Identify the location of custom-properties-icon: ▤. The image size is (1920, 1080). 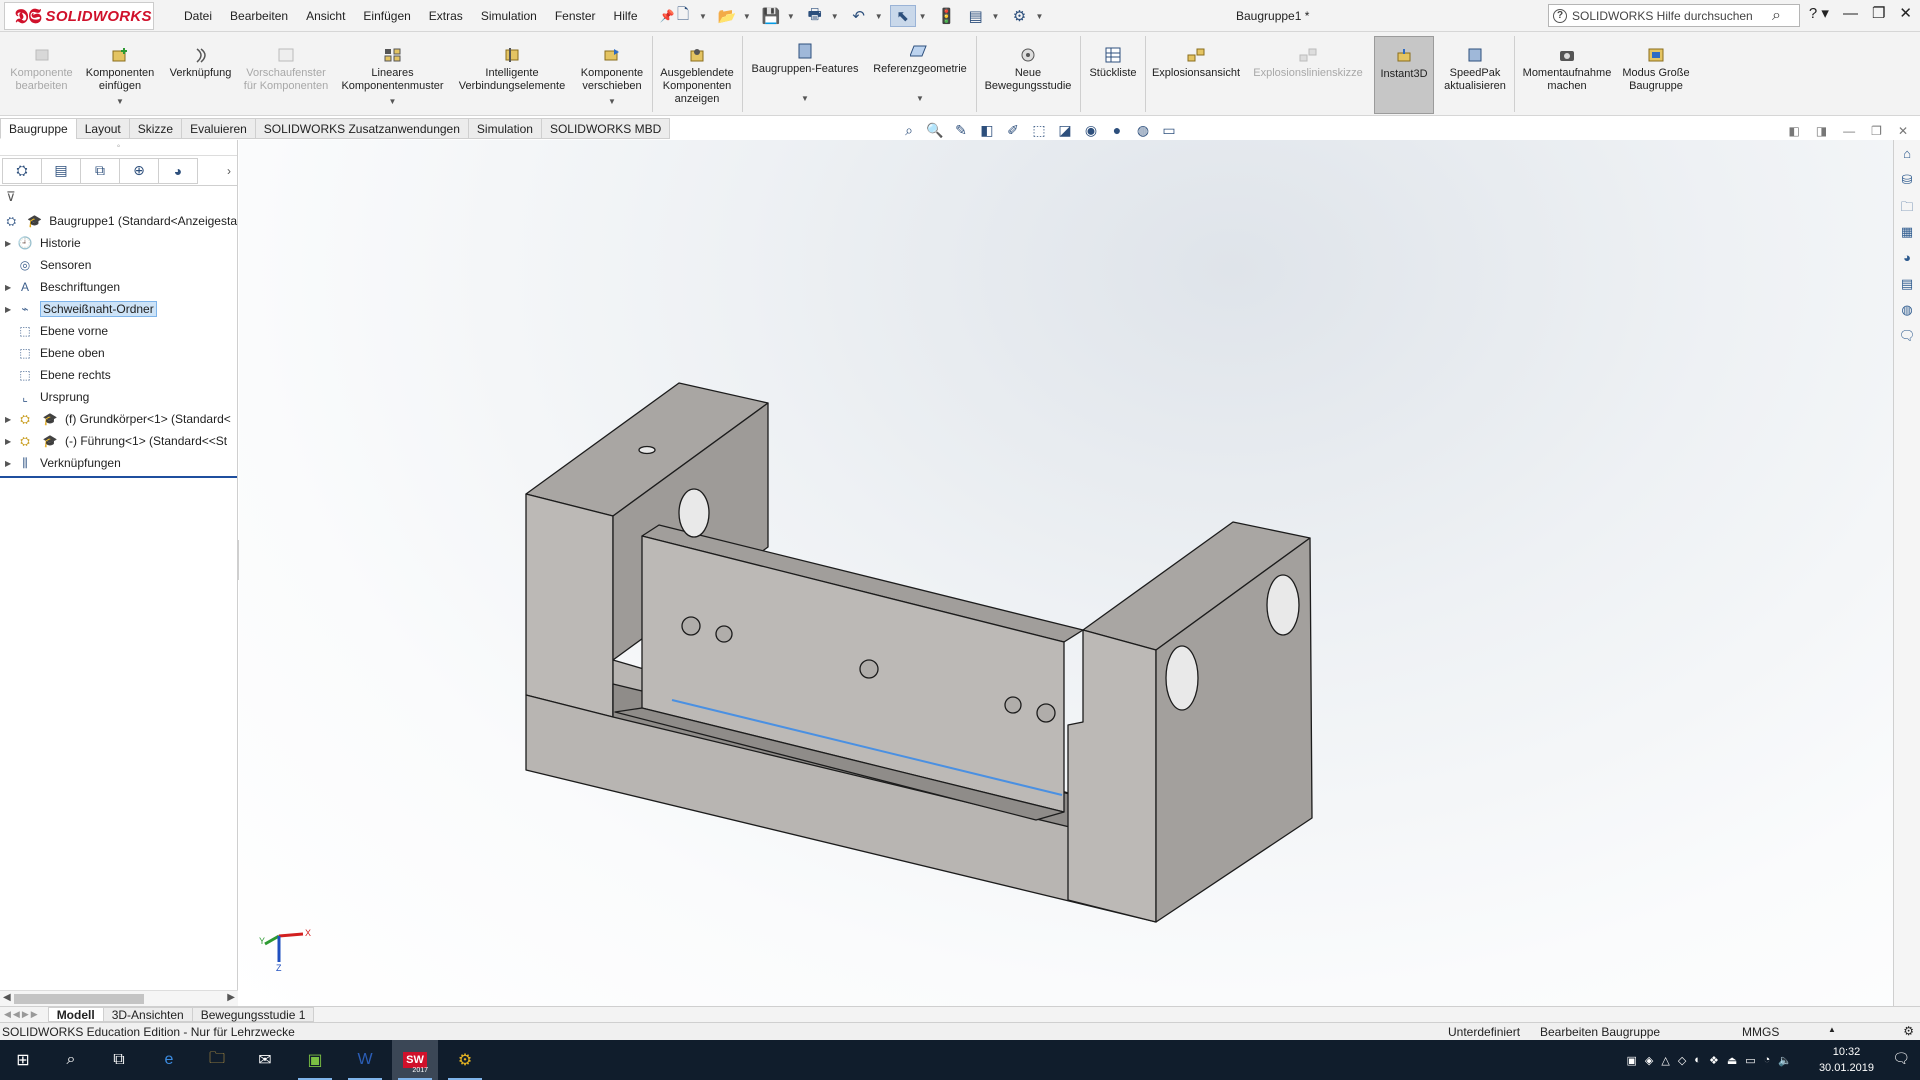
(1907, 286).